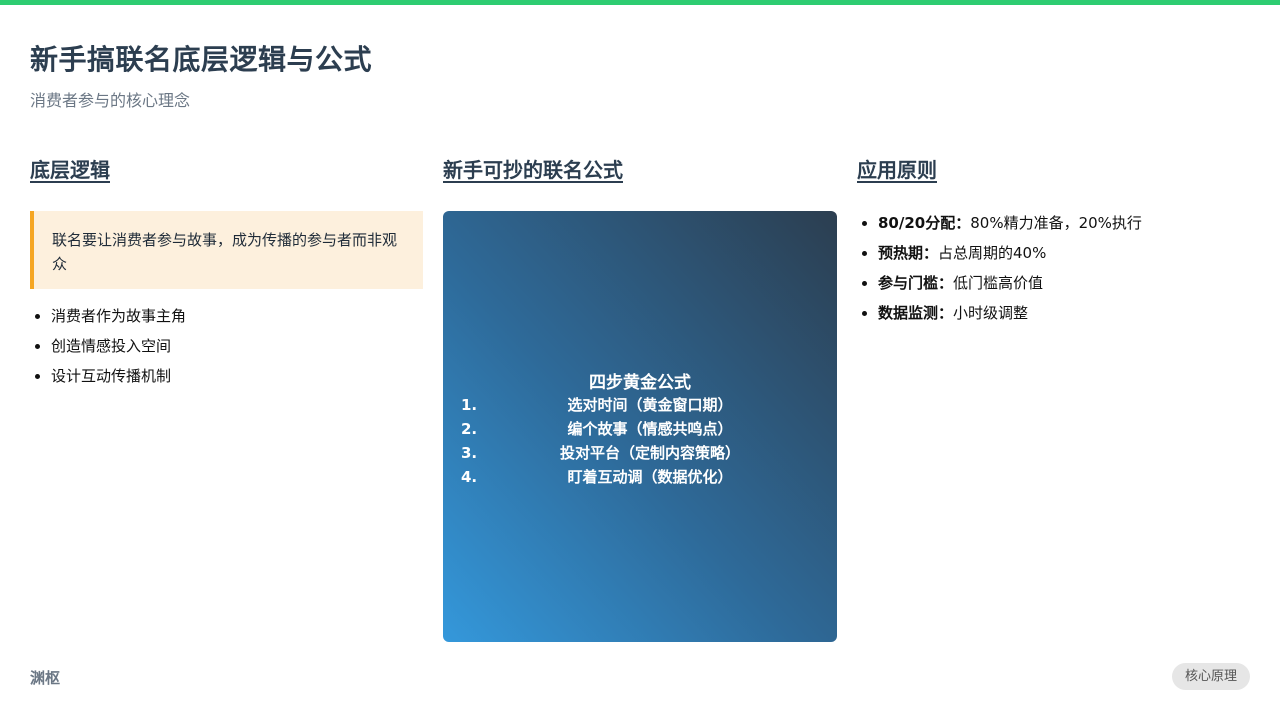 Image resolution: width=1280 pixels, height=720 pixels. I want to click on formula-card-title: 四步黄金公式, so click(640, 383).